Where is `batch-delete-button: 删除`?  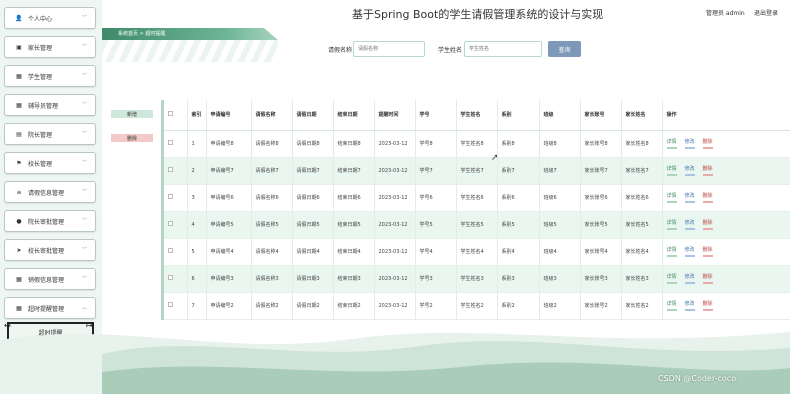 batch-delete-button: 删除 is located at coordinates (132, 138).